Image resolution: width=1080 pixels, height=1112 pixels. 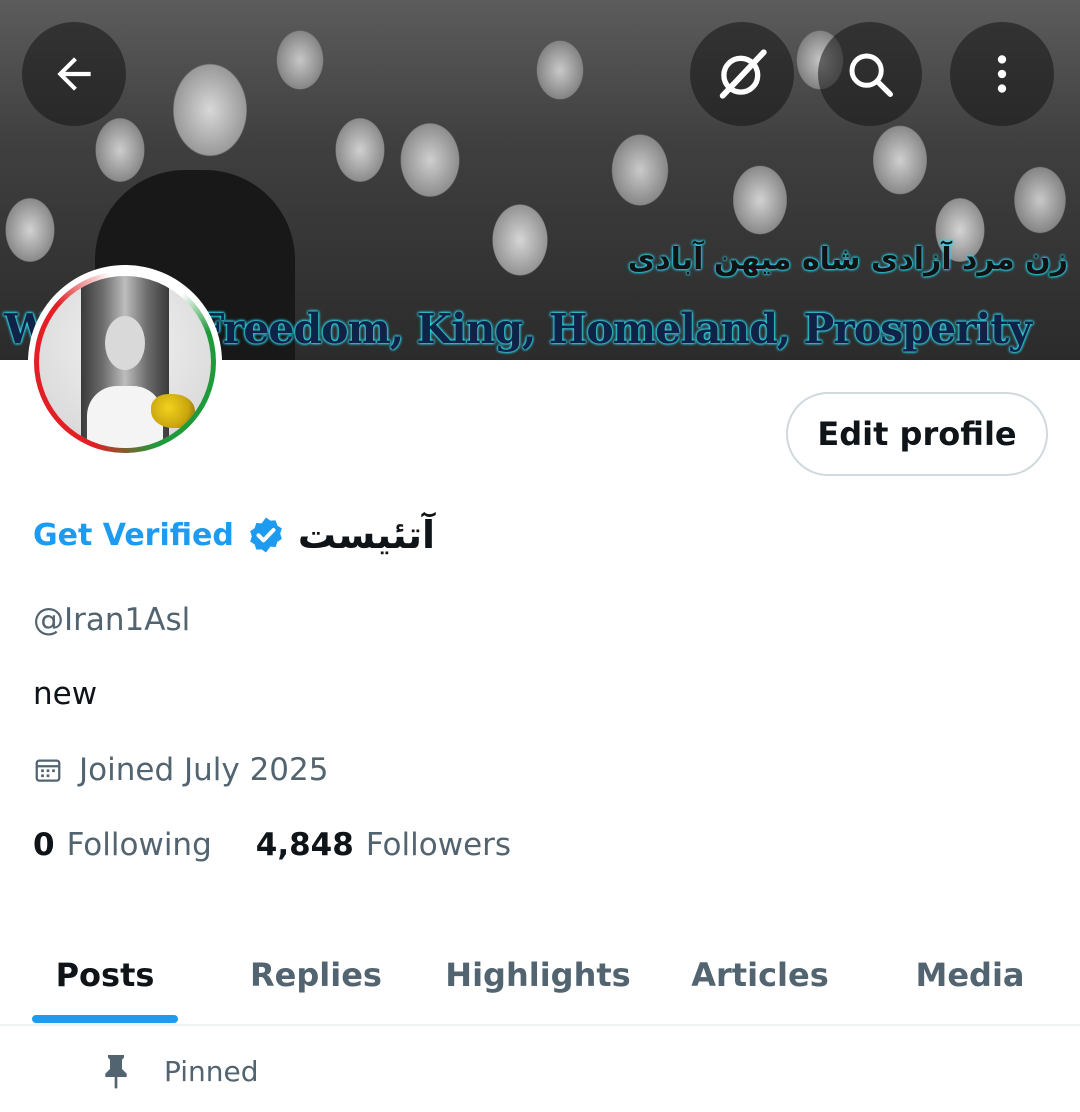 I want to click on calendar-icon, so click(x=48, y=770).